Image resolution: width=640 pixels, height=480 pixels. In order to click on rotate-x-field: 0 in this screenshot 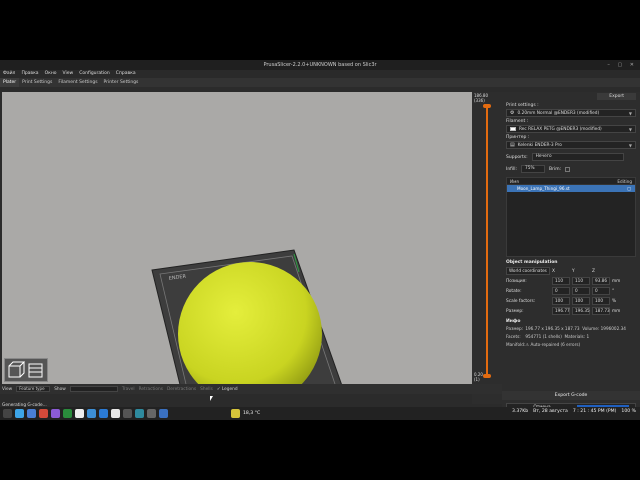, I will do `click(561, 291)`.